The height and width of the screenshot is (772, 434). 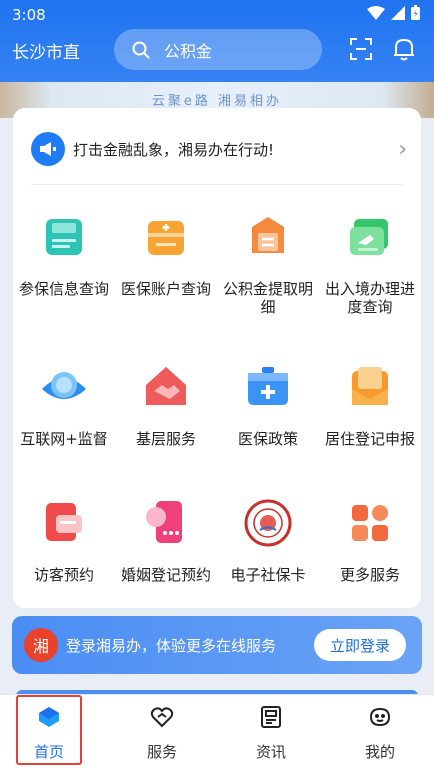 I want to click on insurance-card-icon, so click(x=64, y=237).